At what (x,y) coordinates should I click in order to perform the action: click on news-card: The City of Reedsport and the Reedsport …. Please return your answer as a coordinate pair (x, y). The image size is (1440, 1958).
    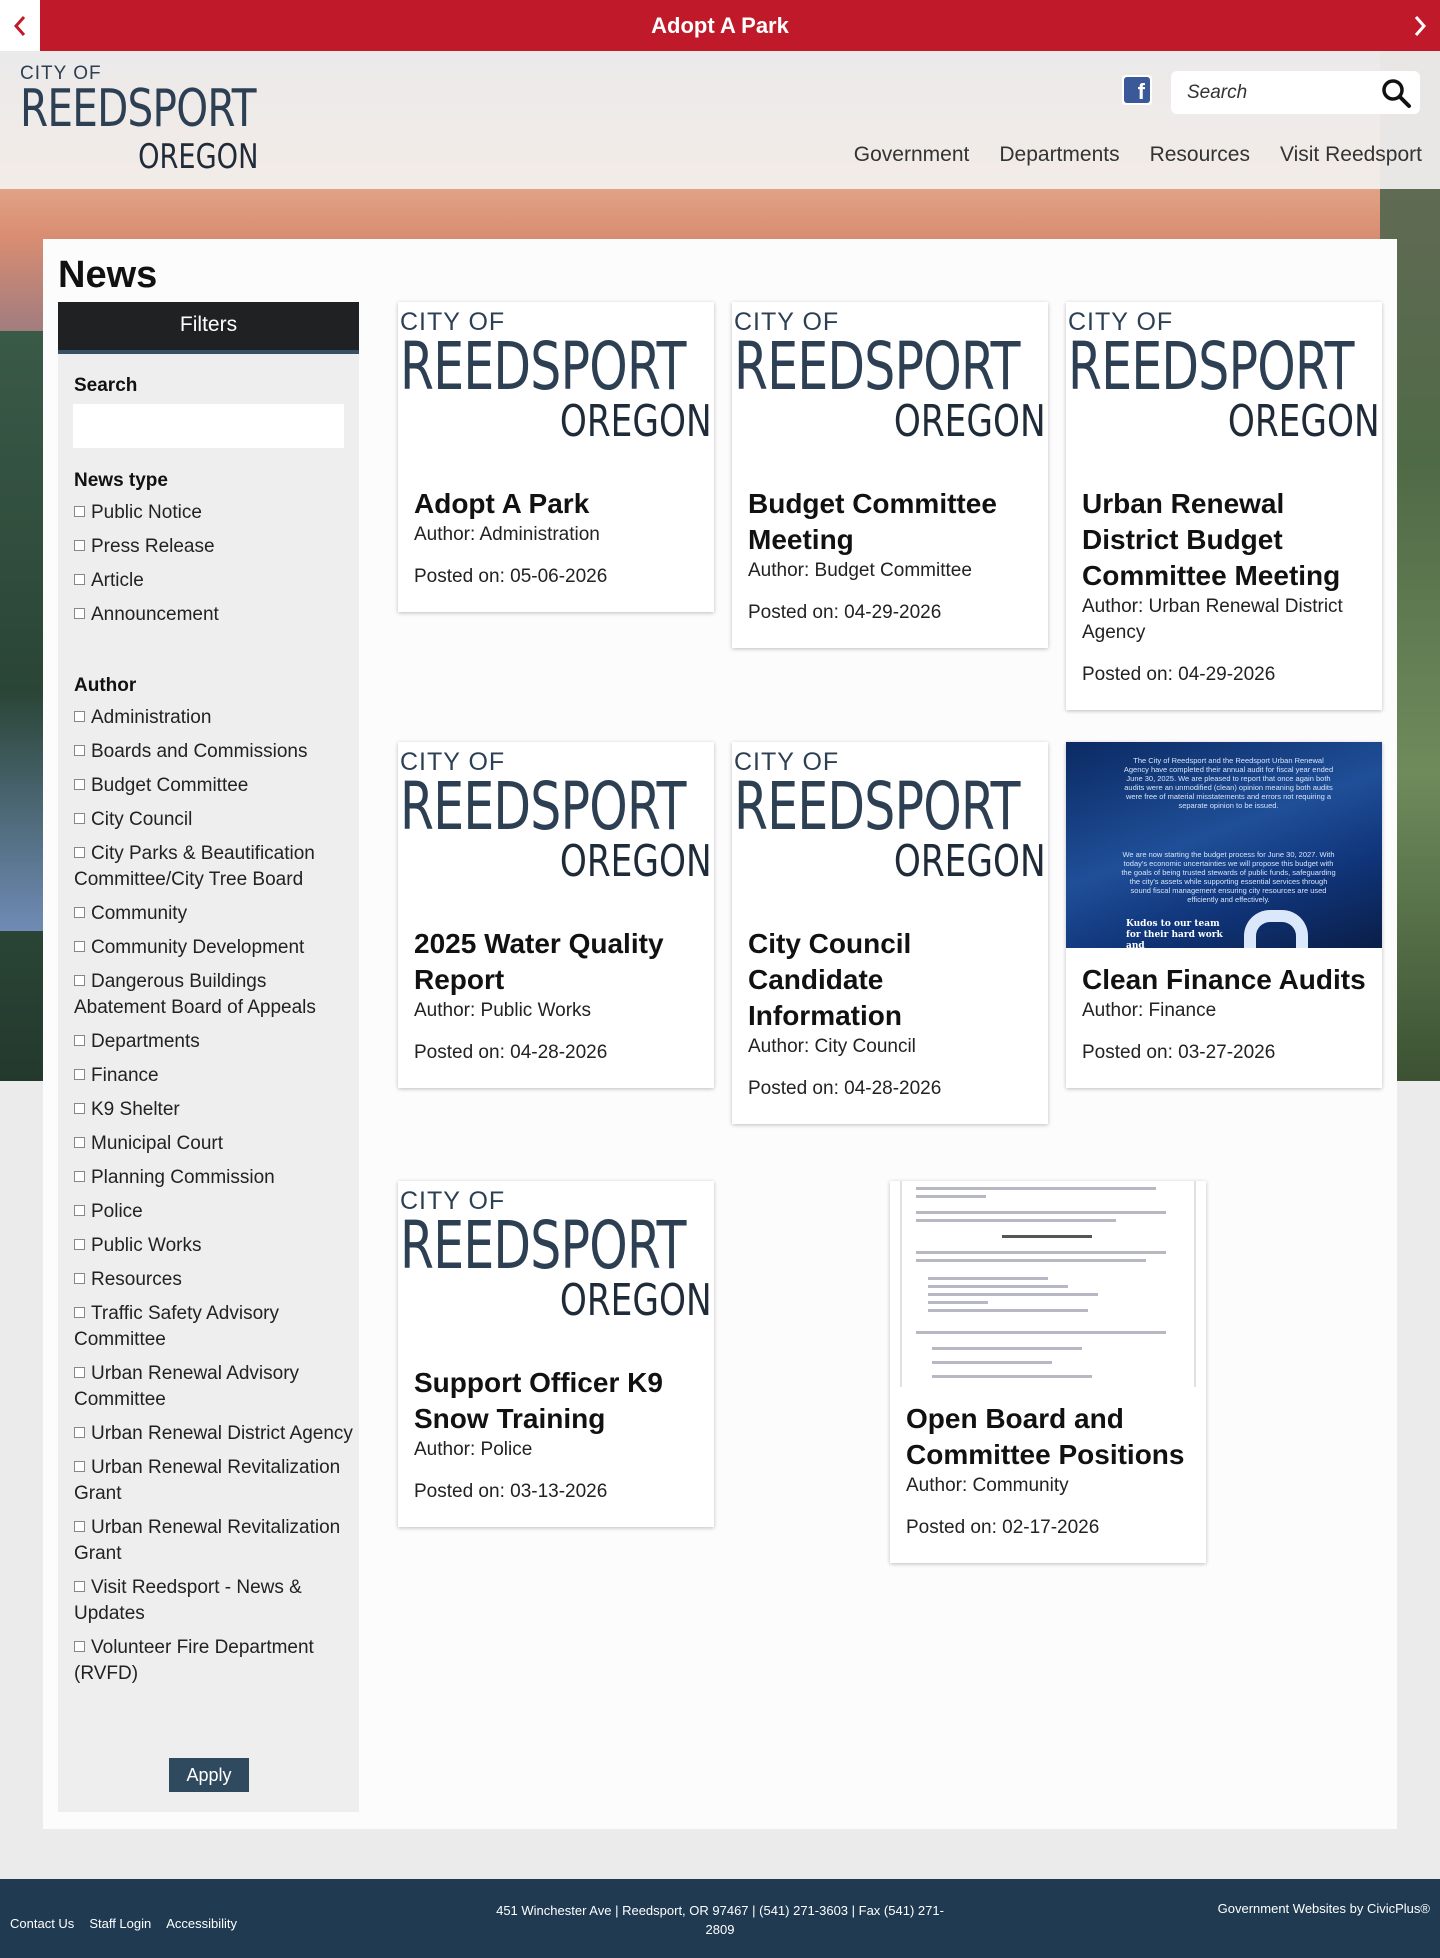
    Looking at the image, I should click on (1224, 915).